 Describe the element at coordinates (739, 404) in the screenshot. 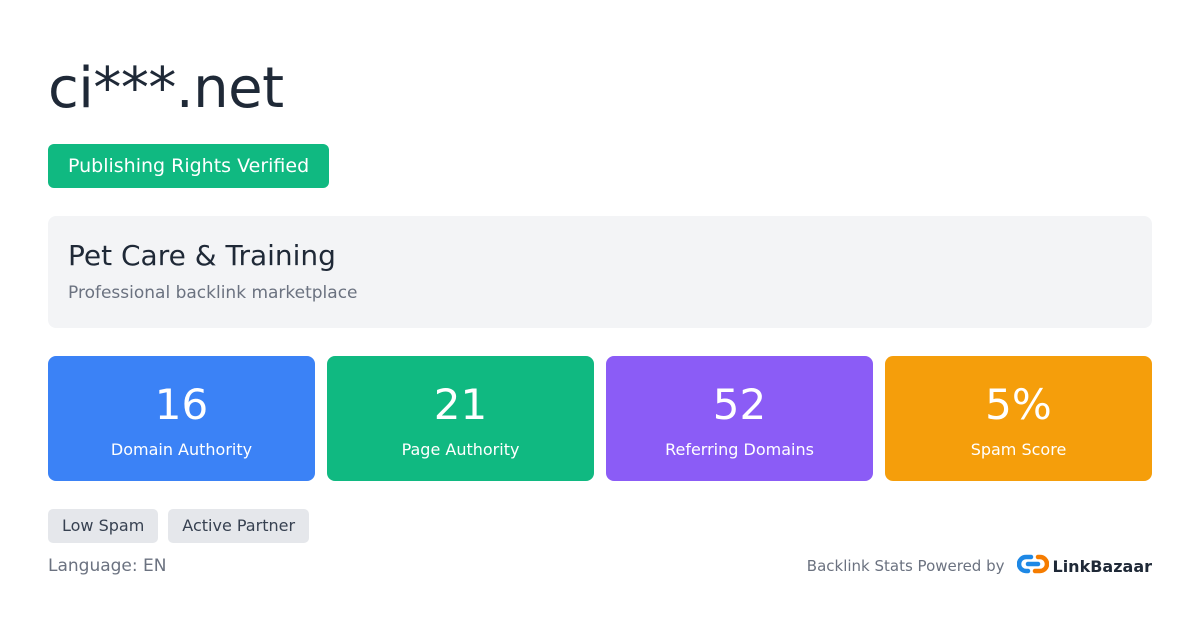

I see `stat-value: 52` at that location.